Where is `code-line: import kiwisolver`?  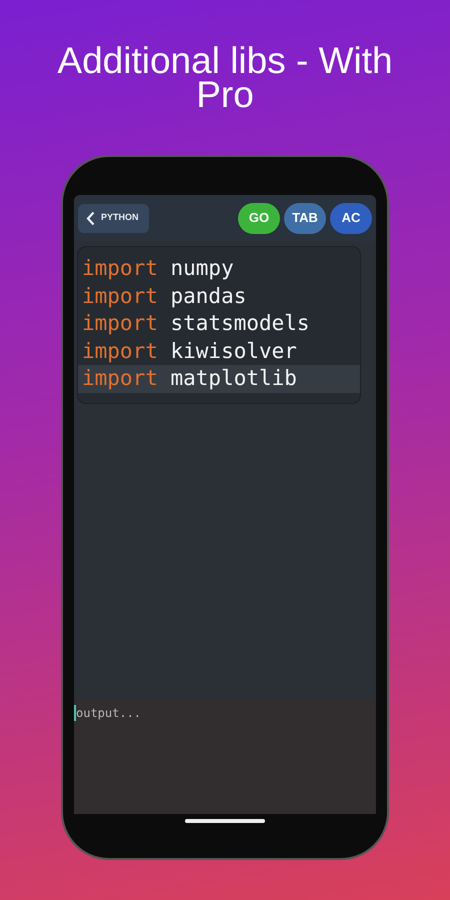 code-line: import kiwisolver is located at coordinates (189, 351).